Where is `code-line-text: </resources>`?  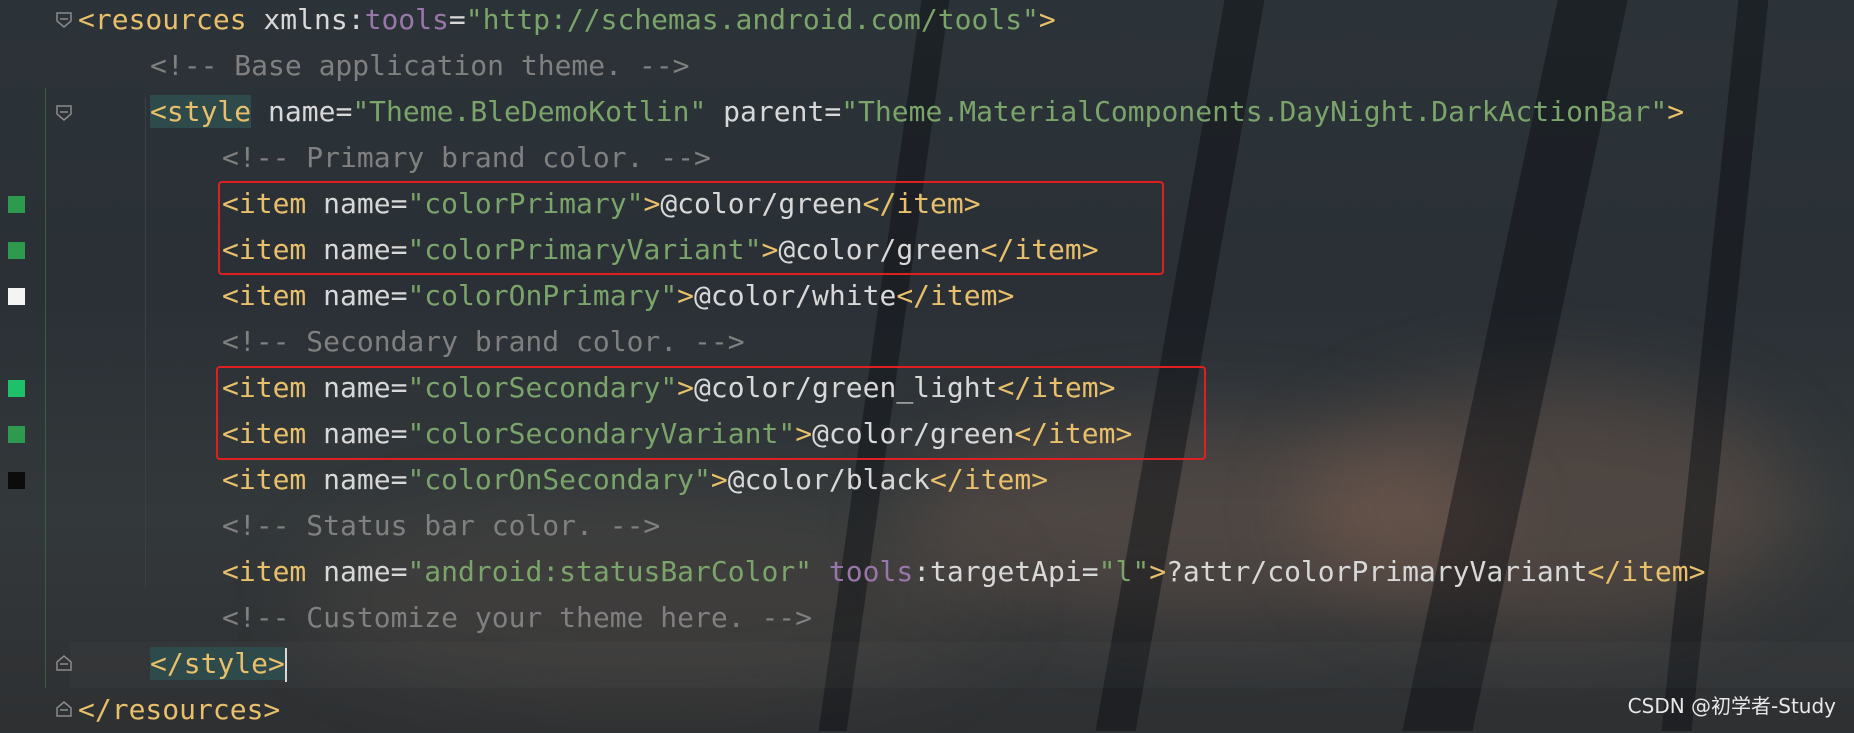
code-line-text: </resources> is located at coordinates (179, 710).